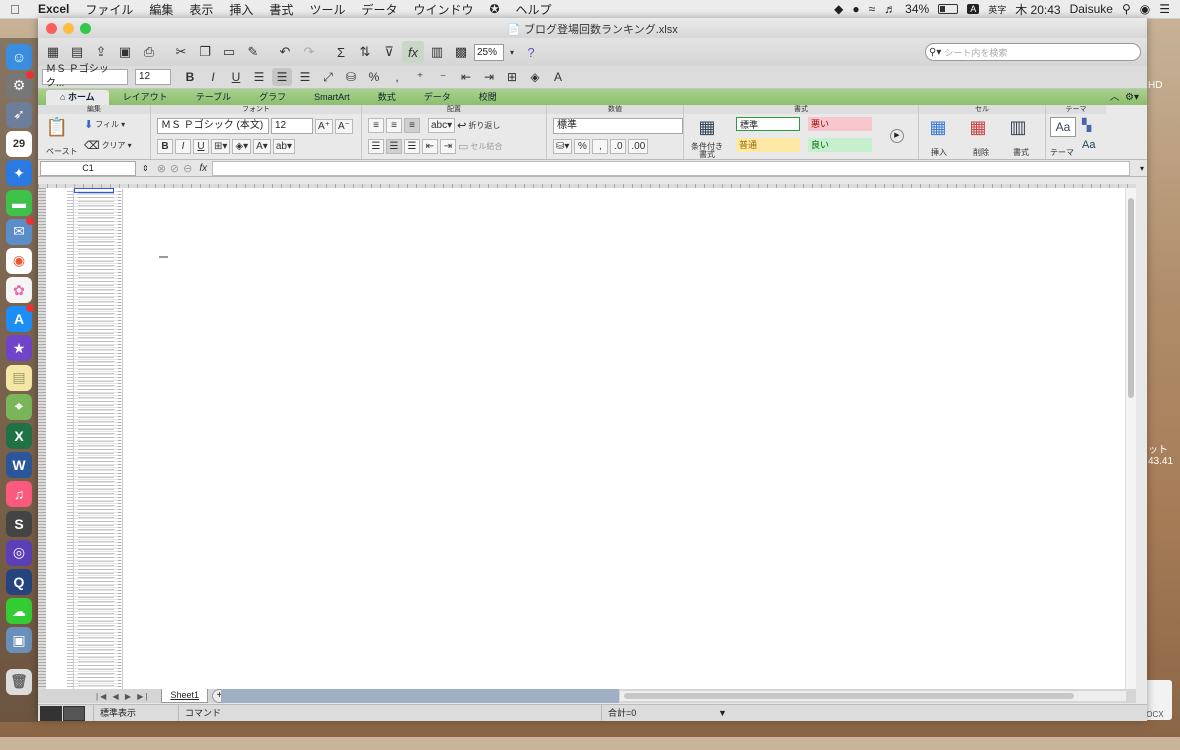 This screenshot has width=1180, height=750. I want to click on theme-fonts-icon: Aa, so click(1088, 145).